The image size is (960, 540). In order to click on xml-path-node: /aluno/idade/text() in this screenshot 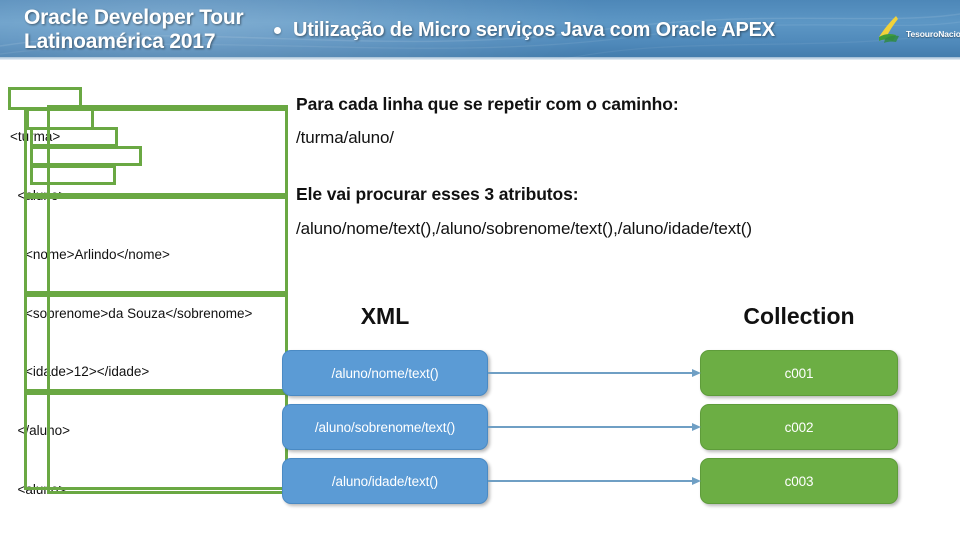, I will do `click(385, 481)`.